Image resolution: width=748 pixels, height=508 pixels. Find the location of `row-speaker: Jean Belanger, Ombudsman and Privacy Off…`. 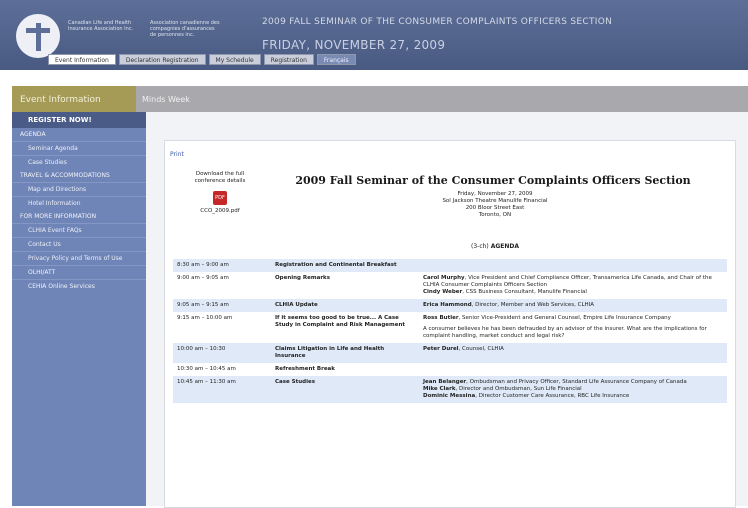

row-speaker: Jean Belanger, Ombudsman and Privacy Off… is located at coordinates (573, 389).